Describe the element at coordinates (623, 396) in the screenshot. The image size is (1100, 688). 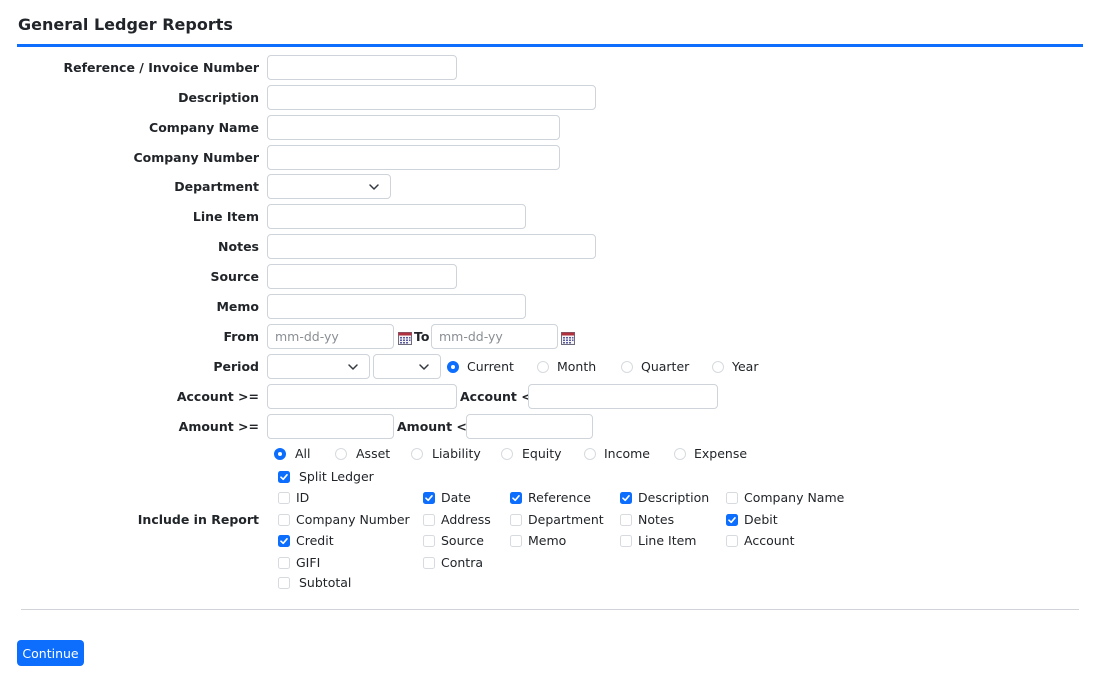
I see `account-to-input` at that location.